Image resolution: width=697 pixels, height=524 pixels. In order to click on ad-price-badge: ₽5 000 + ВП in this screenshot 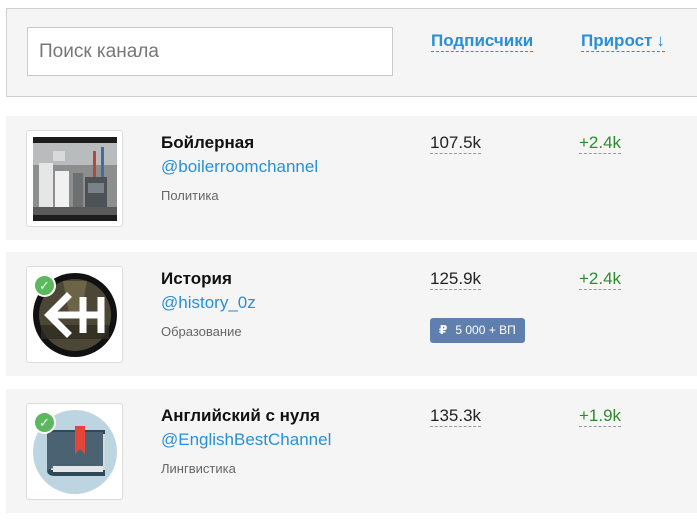, I will do `click(477, 330)`.